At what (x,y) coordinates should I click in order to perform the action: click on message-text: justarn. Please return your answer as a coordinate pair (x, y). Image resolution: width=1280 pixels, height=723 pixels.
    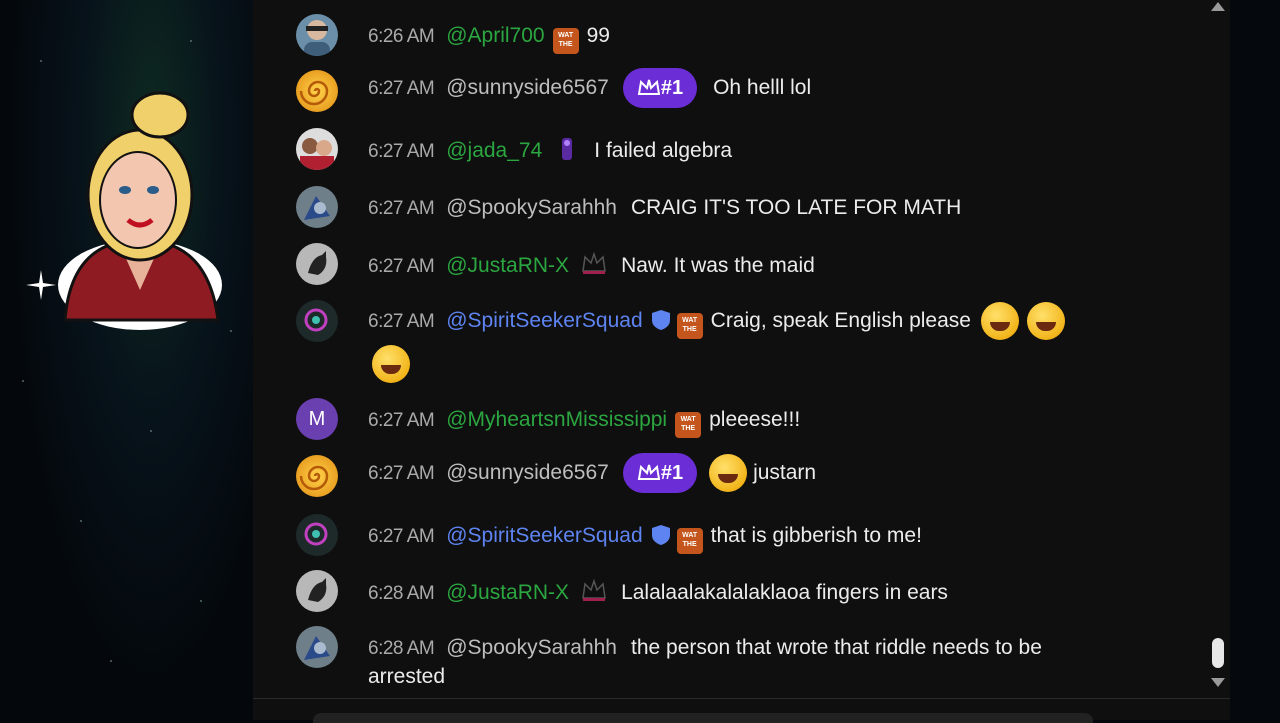
    Looking at the image, I should click on (785, 472).